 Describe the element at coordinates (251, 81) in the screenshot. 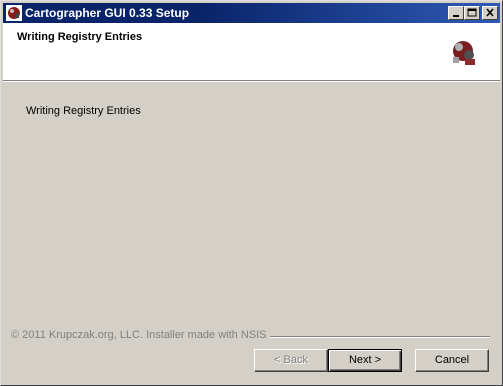

I see `header-separator` at that location.